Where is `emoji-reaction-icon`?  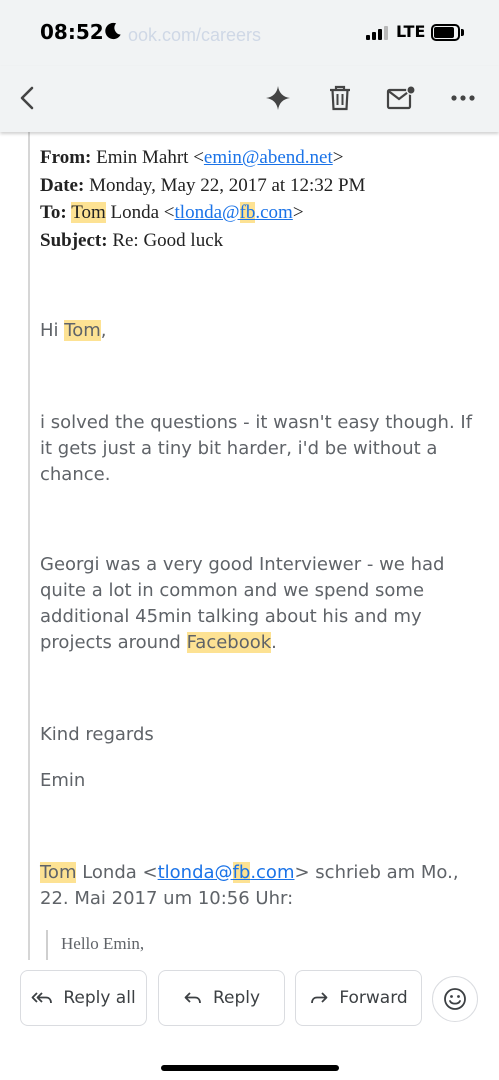
emoji-reaction-icon is located at coordinates (455, 999).